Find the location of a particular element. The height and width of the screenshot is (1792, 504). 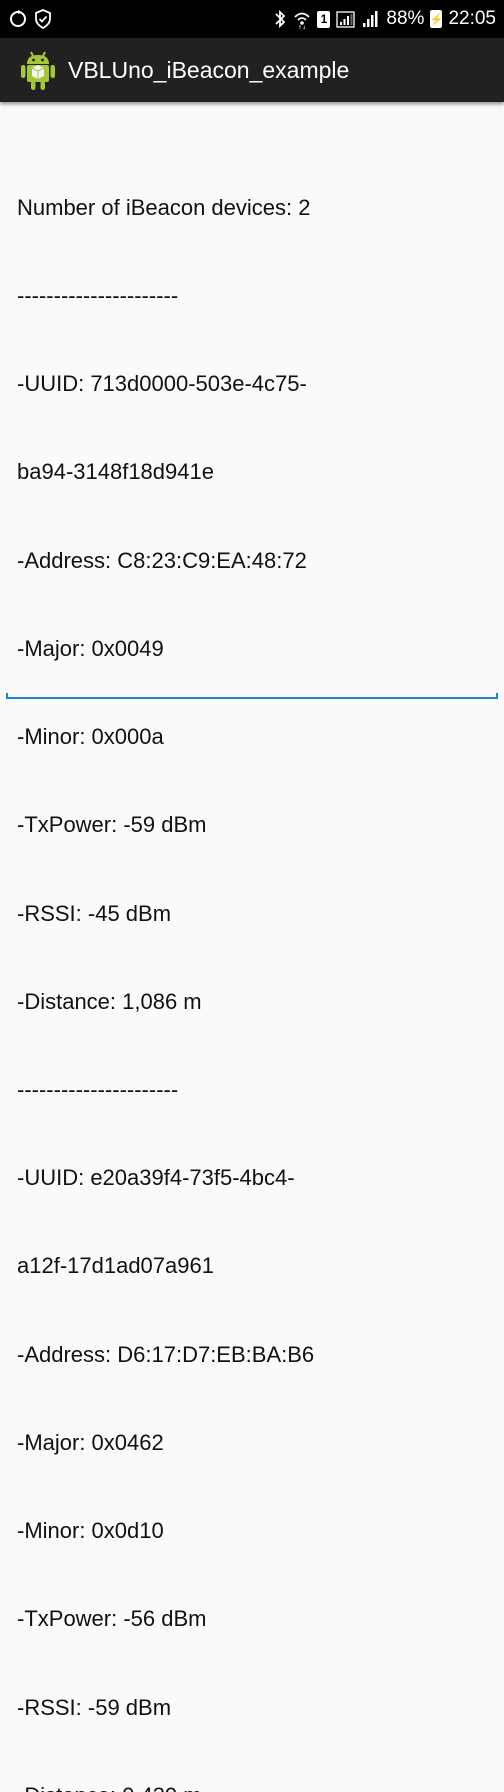

beacon-1-rssi: -RSSI: -45 dBm is located at coordinates (94, 913).